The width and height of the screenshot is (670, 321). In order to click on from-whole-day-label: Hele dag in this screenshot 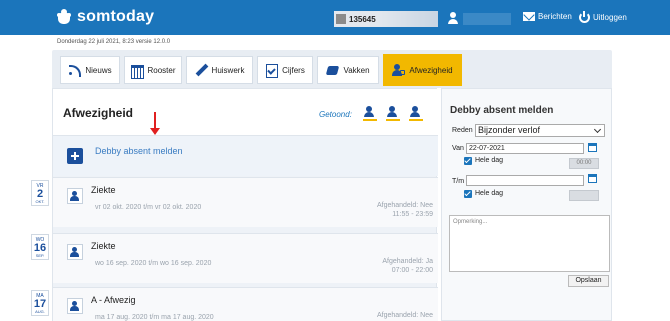, I will do `click(489, 160)`.